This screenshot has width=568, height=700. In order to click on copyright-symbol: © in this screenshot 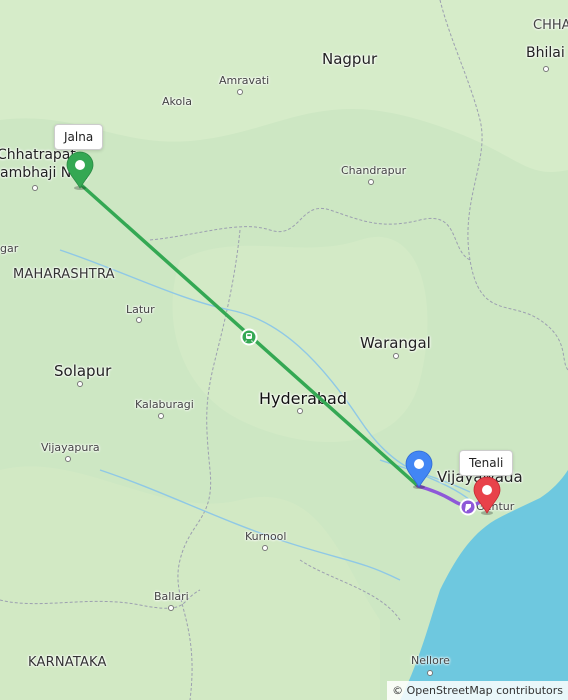, I will do `click(398, 690)`.